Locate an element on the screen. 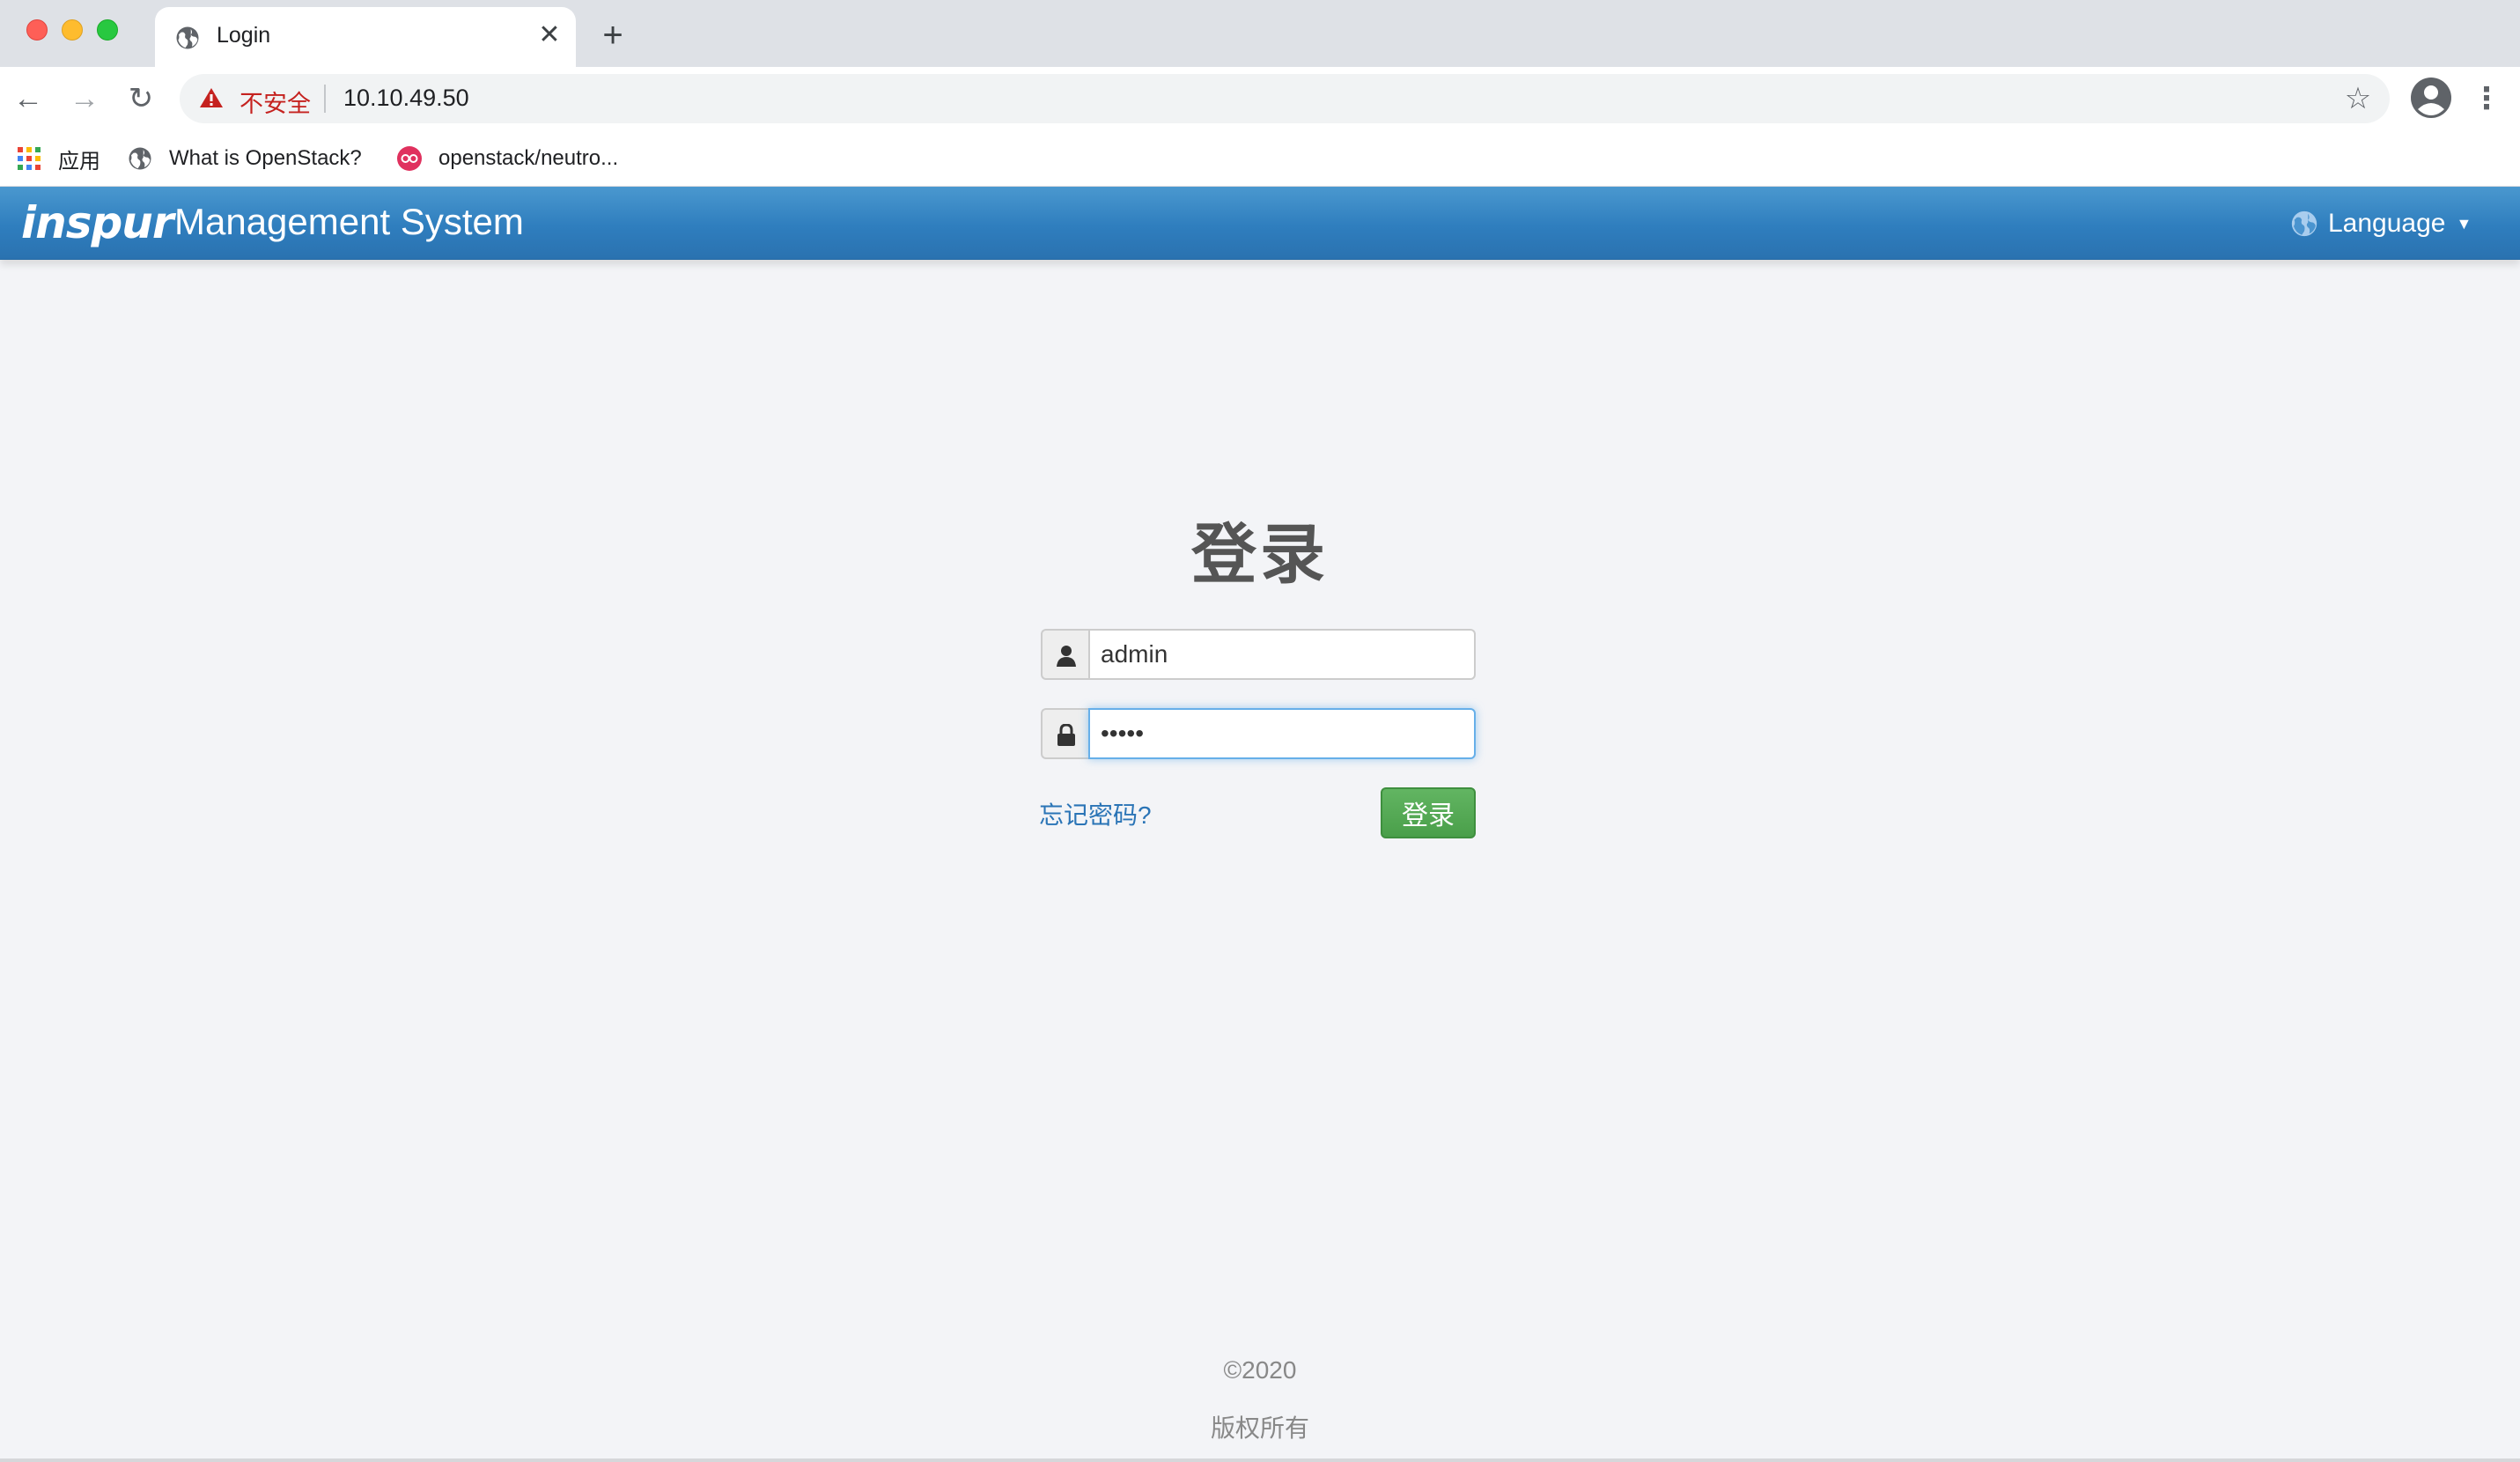 The image size is (2520, 1462). footer-divider is located at coordinates (1260, 1460).